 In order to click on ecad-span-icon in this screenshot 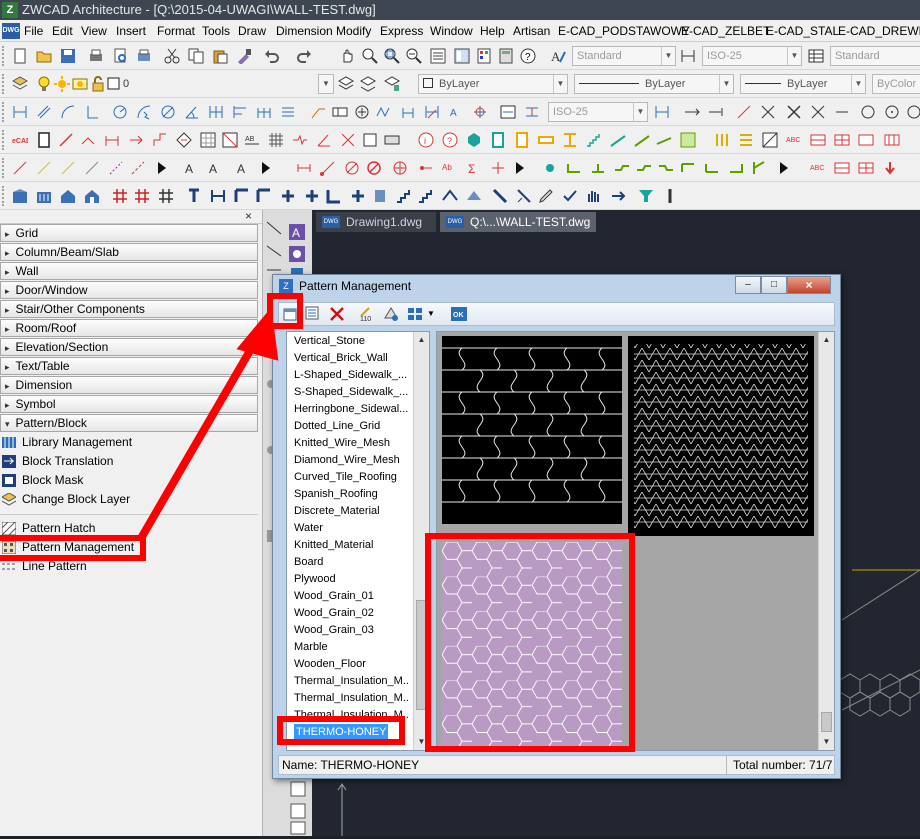, I will do `click(304, 168)`.